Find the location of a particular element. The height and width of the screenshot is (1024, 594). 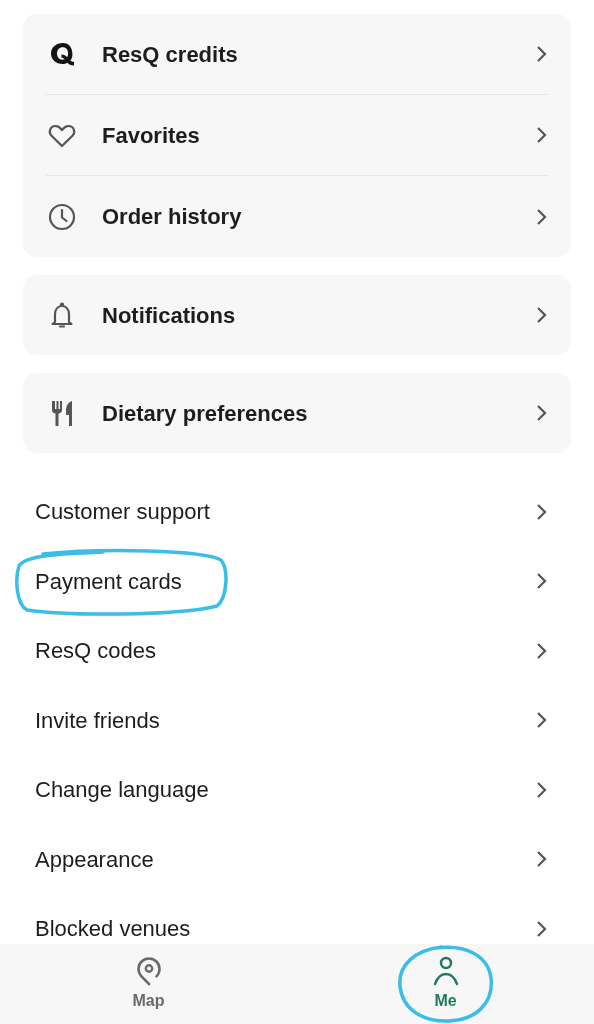

menu-item: Dietary preferences is located at coordinates (318, 413).